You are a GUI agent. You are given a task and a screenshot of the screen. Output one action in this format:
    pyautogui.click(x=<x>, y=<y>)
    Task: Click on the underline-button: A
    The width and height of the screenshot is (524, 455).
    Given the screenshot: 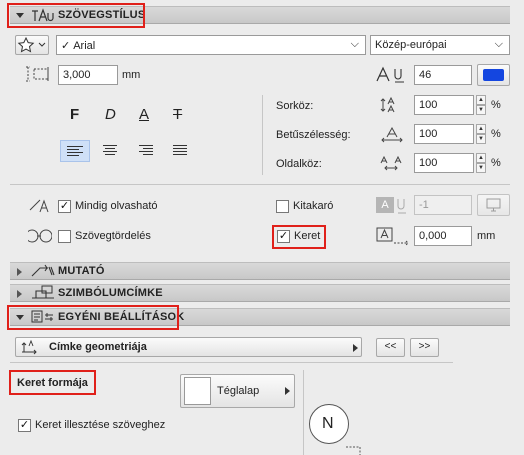 What is the action you would take?
    pyautogui.click(x=144, y=114)
    